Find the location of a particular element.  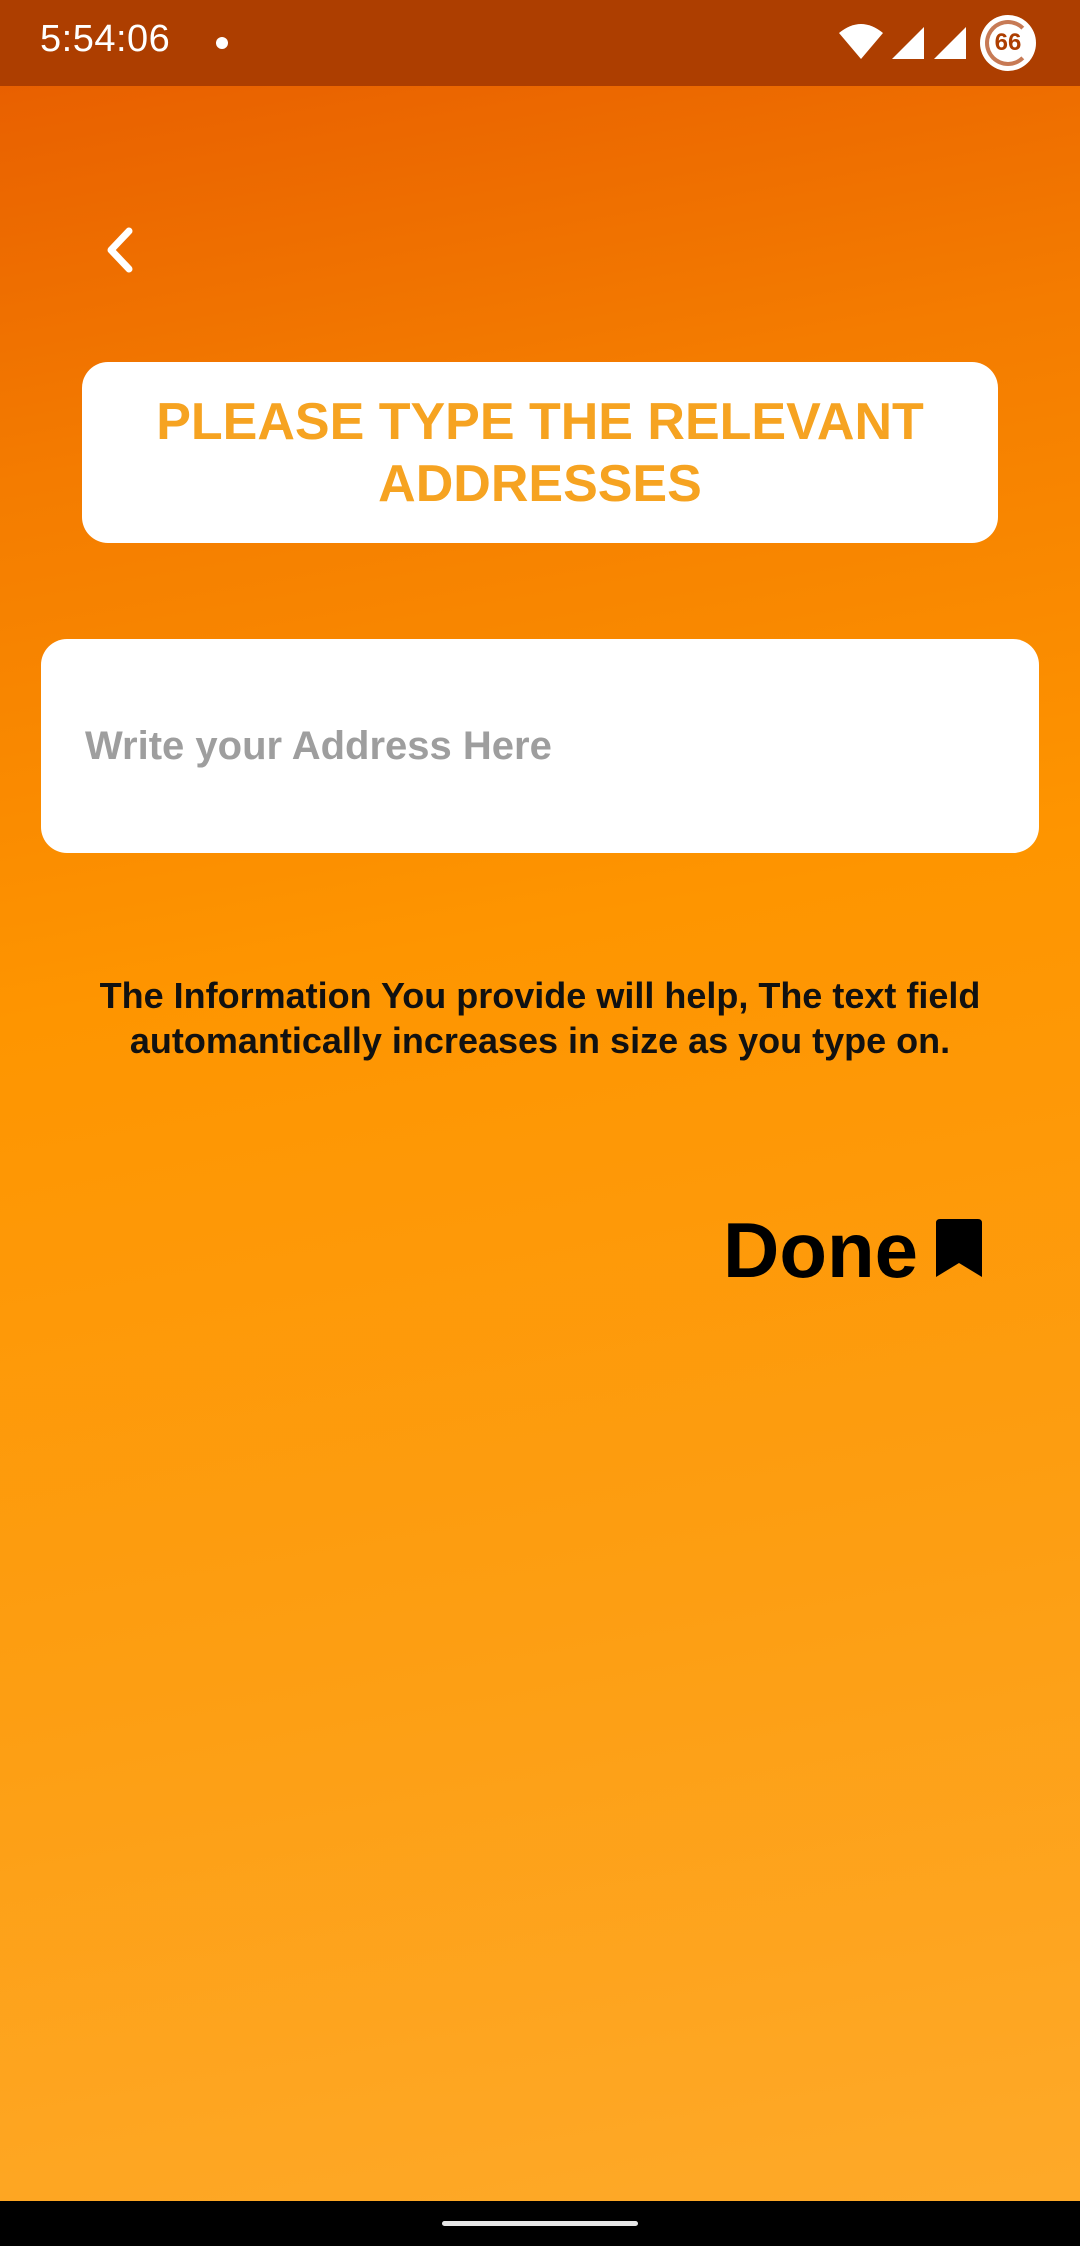

battery-level: 66 is located at coordinates (1008, 42).